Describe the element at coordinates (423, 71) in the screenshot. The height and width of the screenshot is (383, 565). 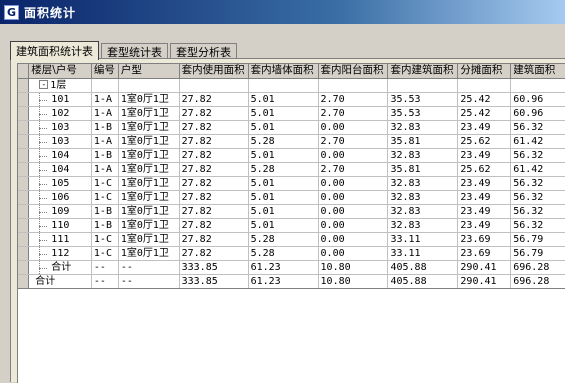
I see `column-header: 套内建筑面积` at that location.